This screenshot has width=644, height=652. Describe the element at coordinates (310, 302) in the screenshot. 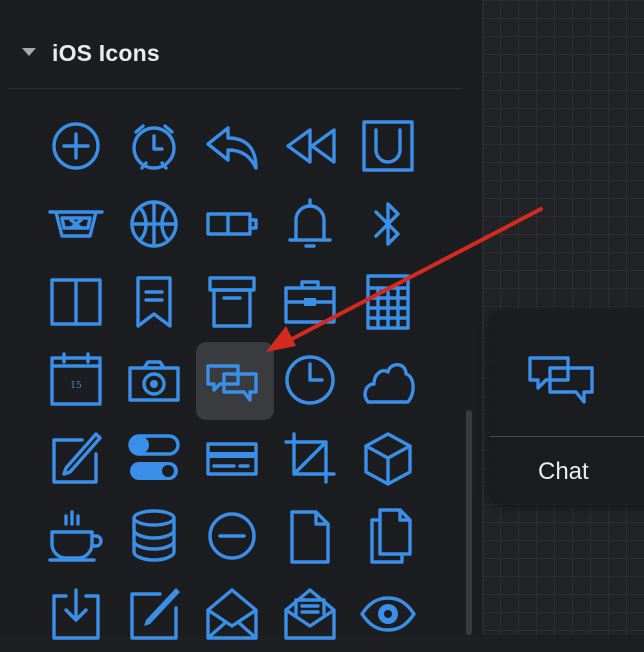

I see `briefcase-icon` at that location.